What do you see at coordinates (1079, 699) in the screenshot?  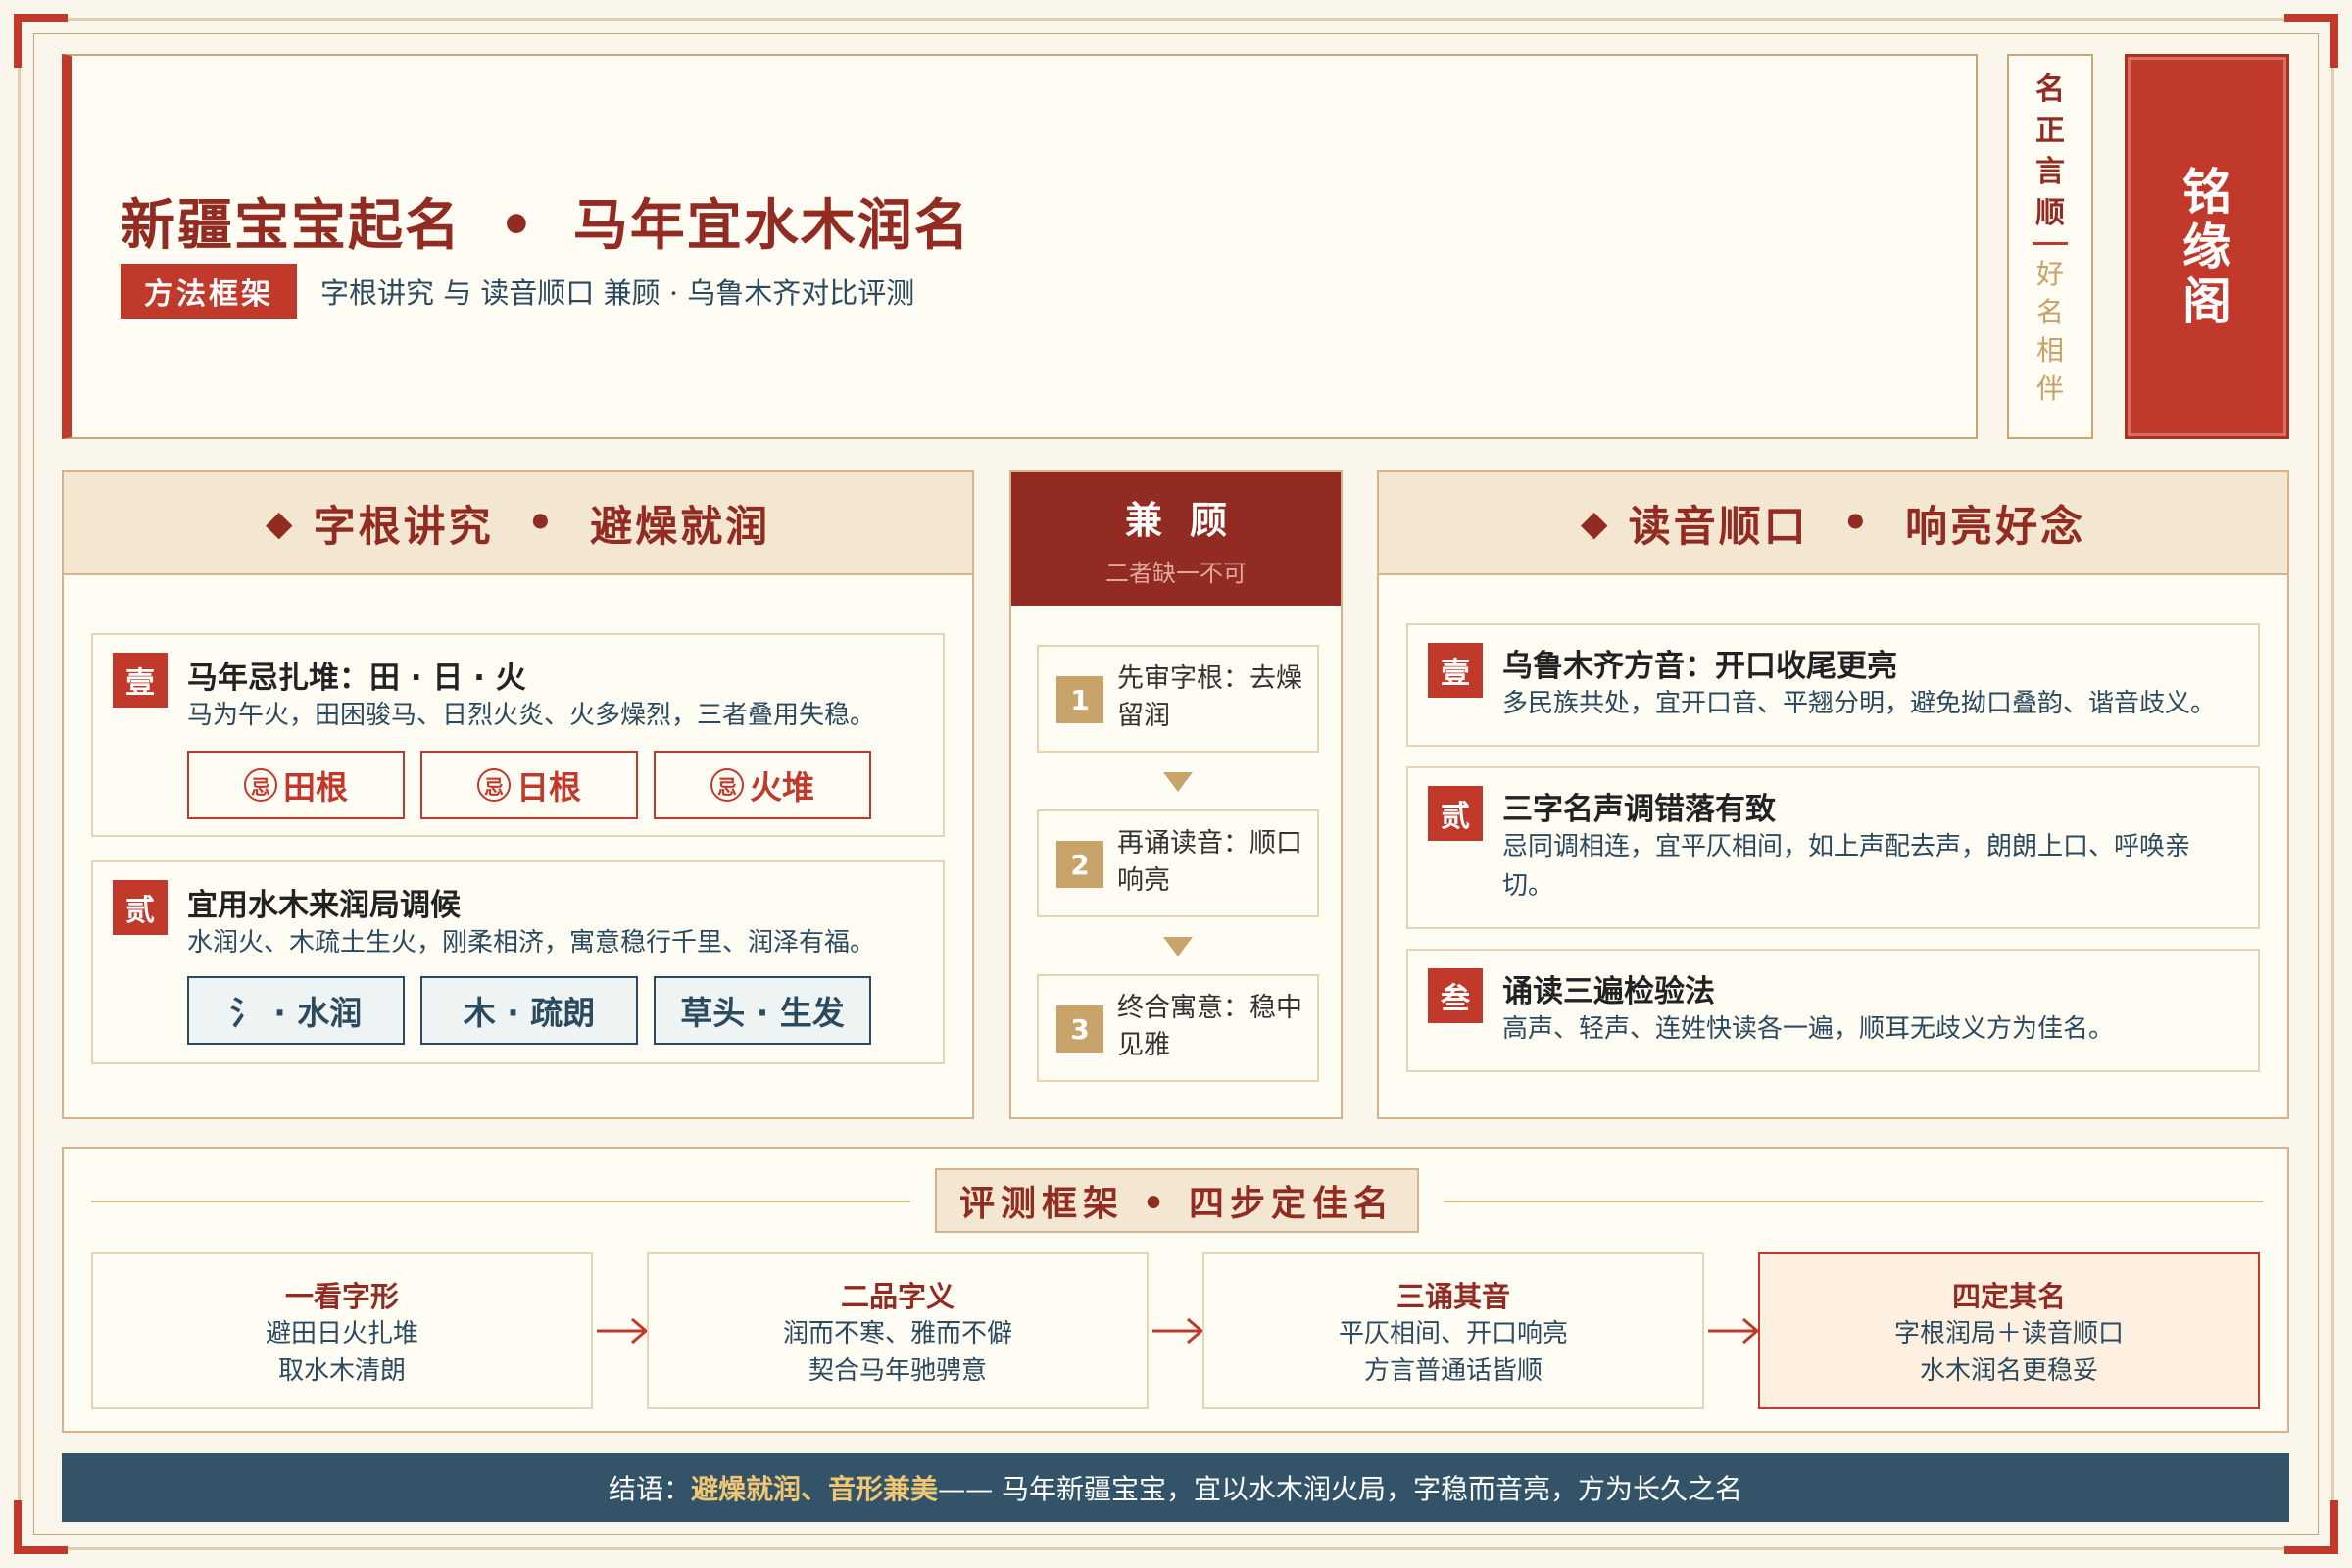 I see `step-number-badge: 1` at bounding box center [1079, 699].